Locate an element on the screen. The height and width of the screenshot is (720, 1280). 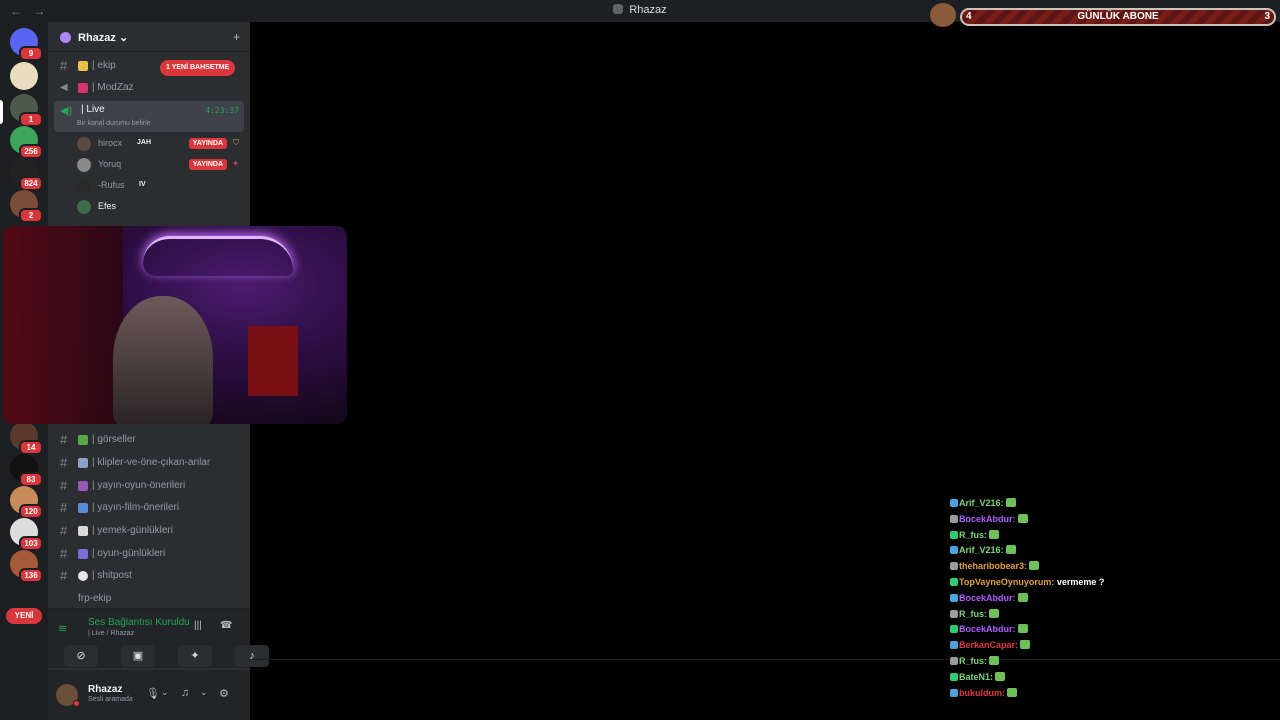
channel-label: | klipler-ve-öne-çıkan-anlar is located at coordinates (151, 462).